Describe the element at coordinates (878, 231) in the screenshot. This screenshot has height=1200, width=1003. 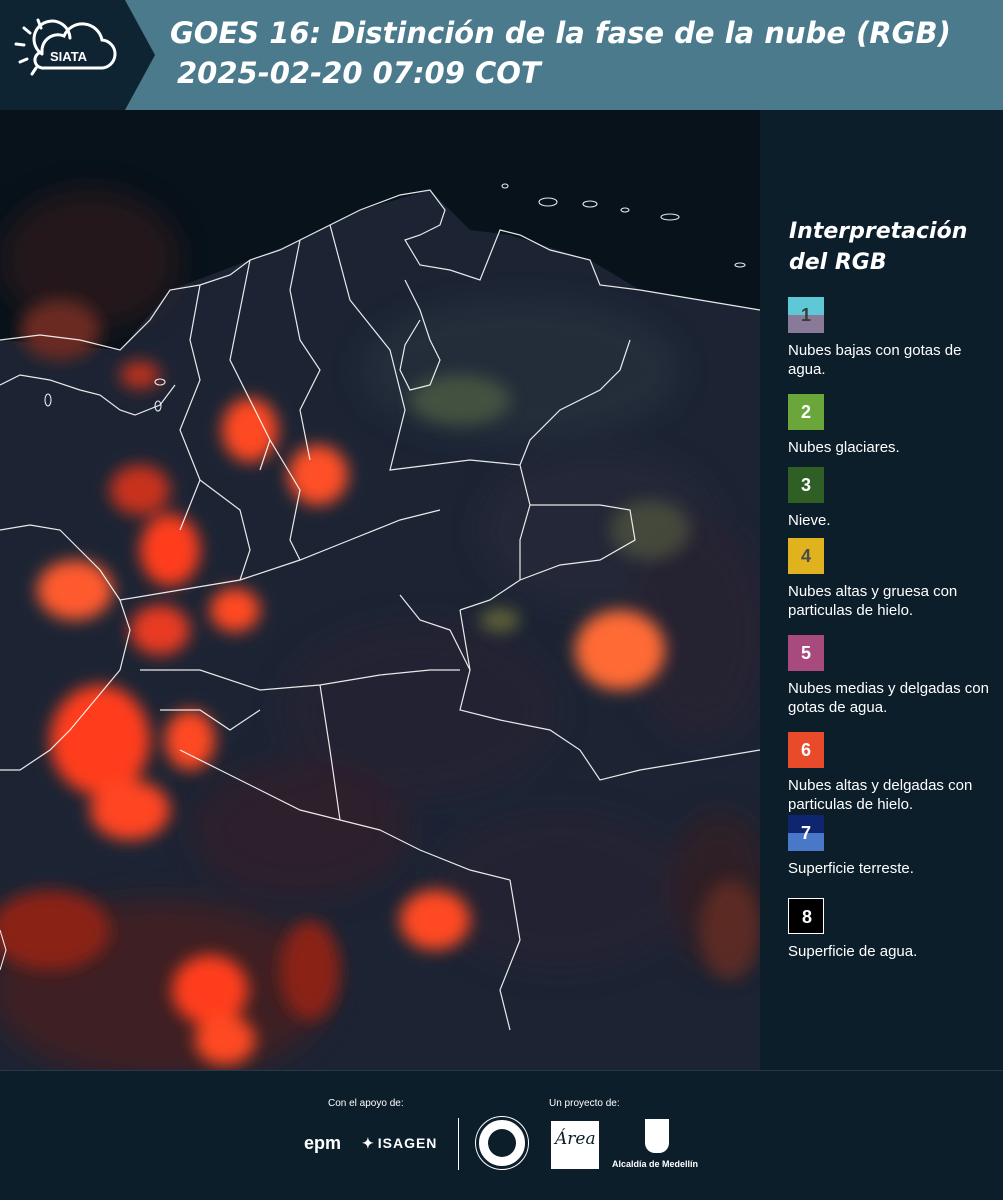
I see `legend-title-line1: Interpretación` at that location.